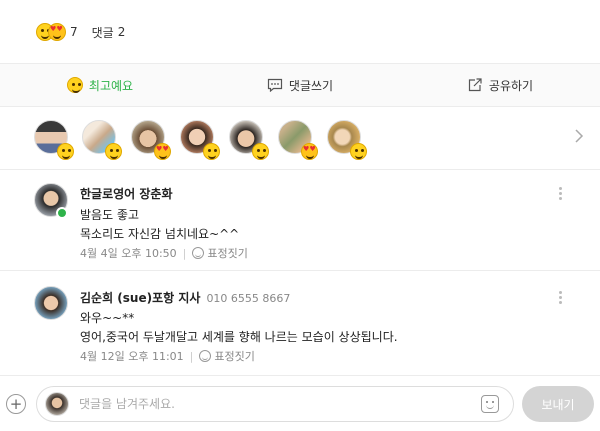 The image size is (600, 431). What do you see at coordinates (185, 297) in the screenshot?
I see `comment-author: 김순희 (sue)포항 지사 010 6555 8667` at bounding box center [185, 297].